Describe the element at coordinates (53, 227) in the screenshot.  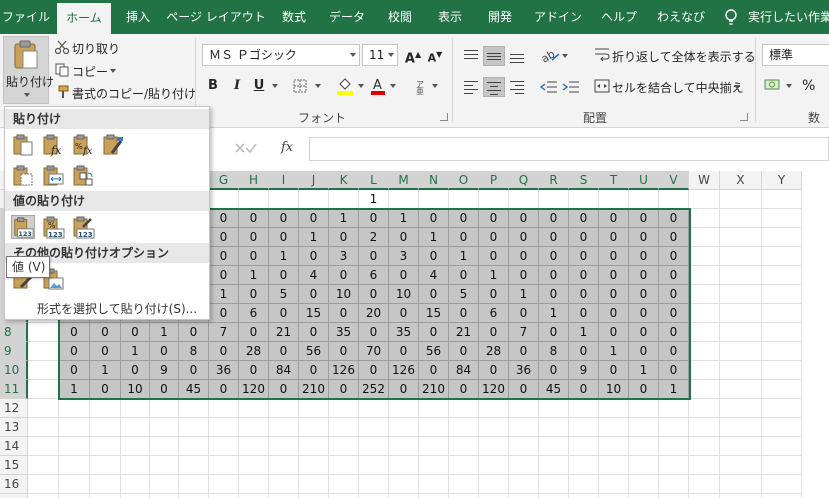
I see `paste-values-number-format-icon: % 123` at that location.